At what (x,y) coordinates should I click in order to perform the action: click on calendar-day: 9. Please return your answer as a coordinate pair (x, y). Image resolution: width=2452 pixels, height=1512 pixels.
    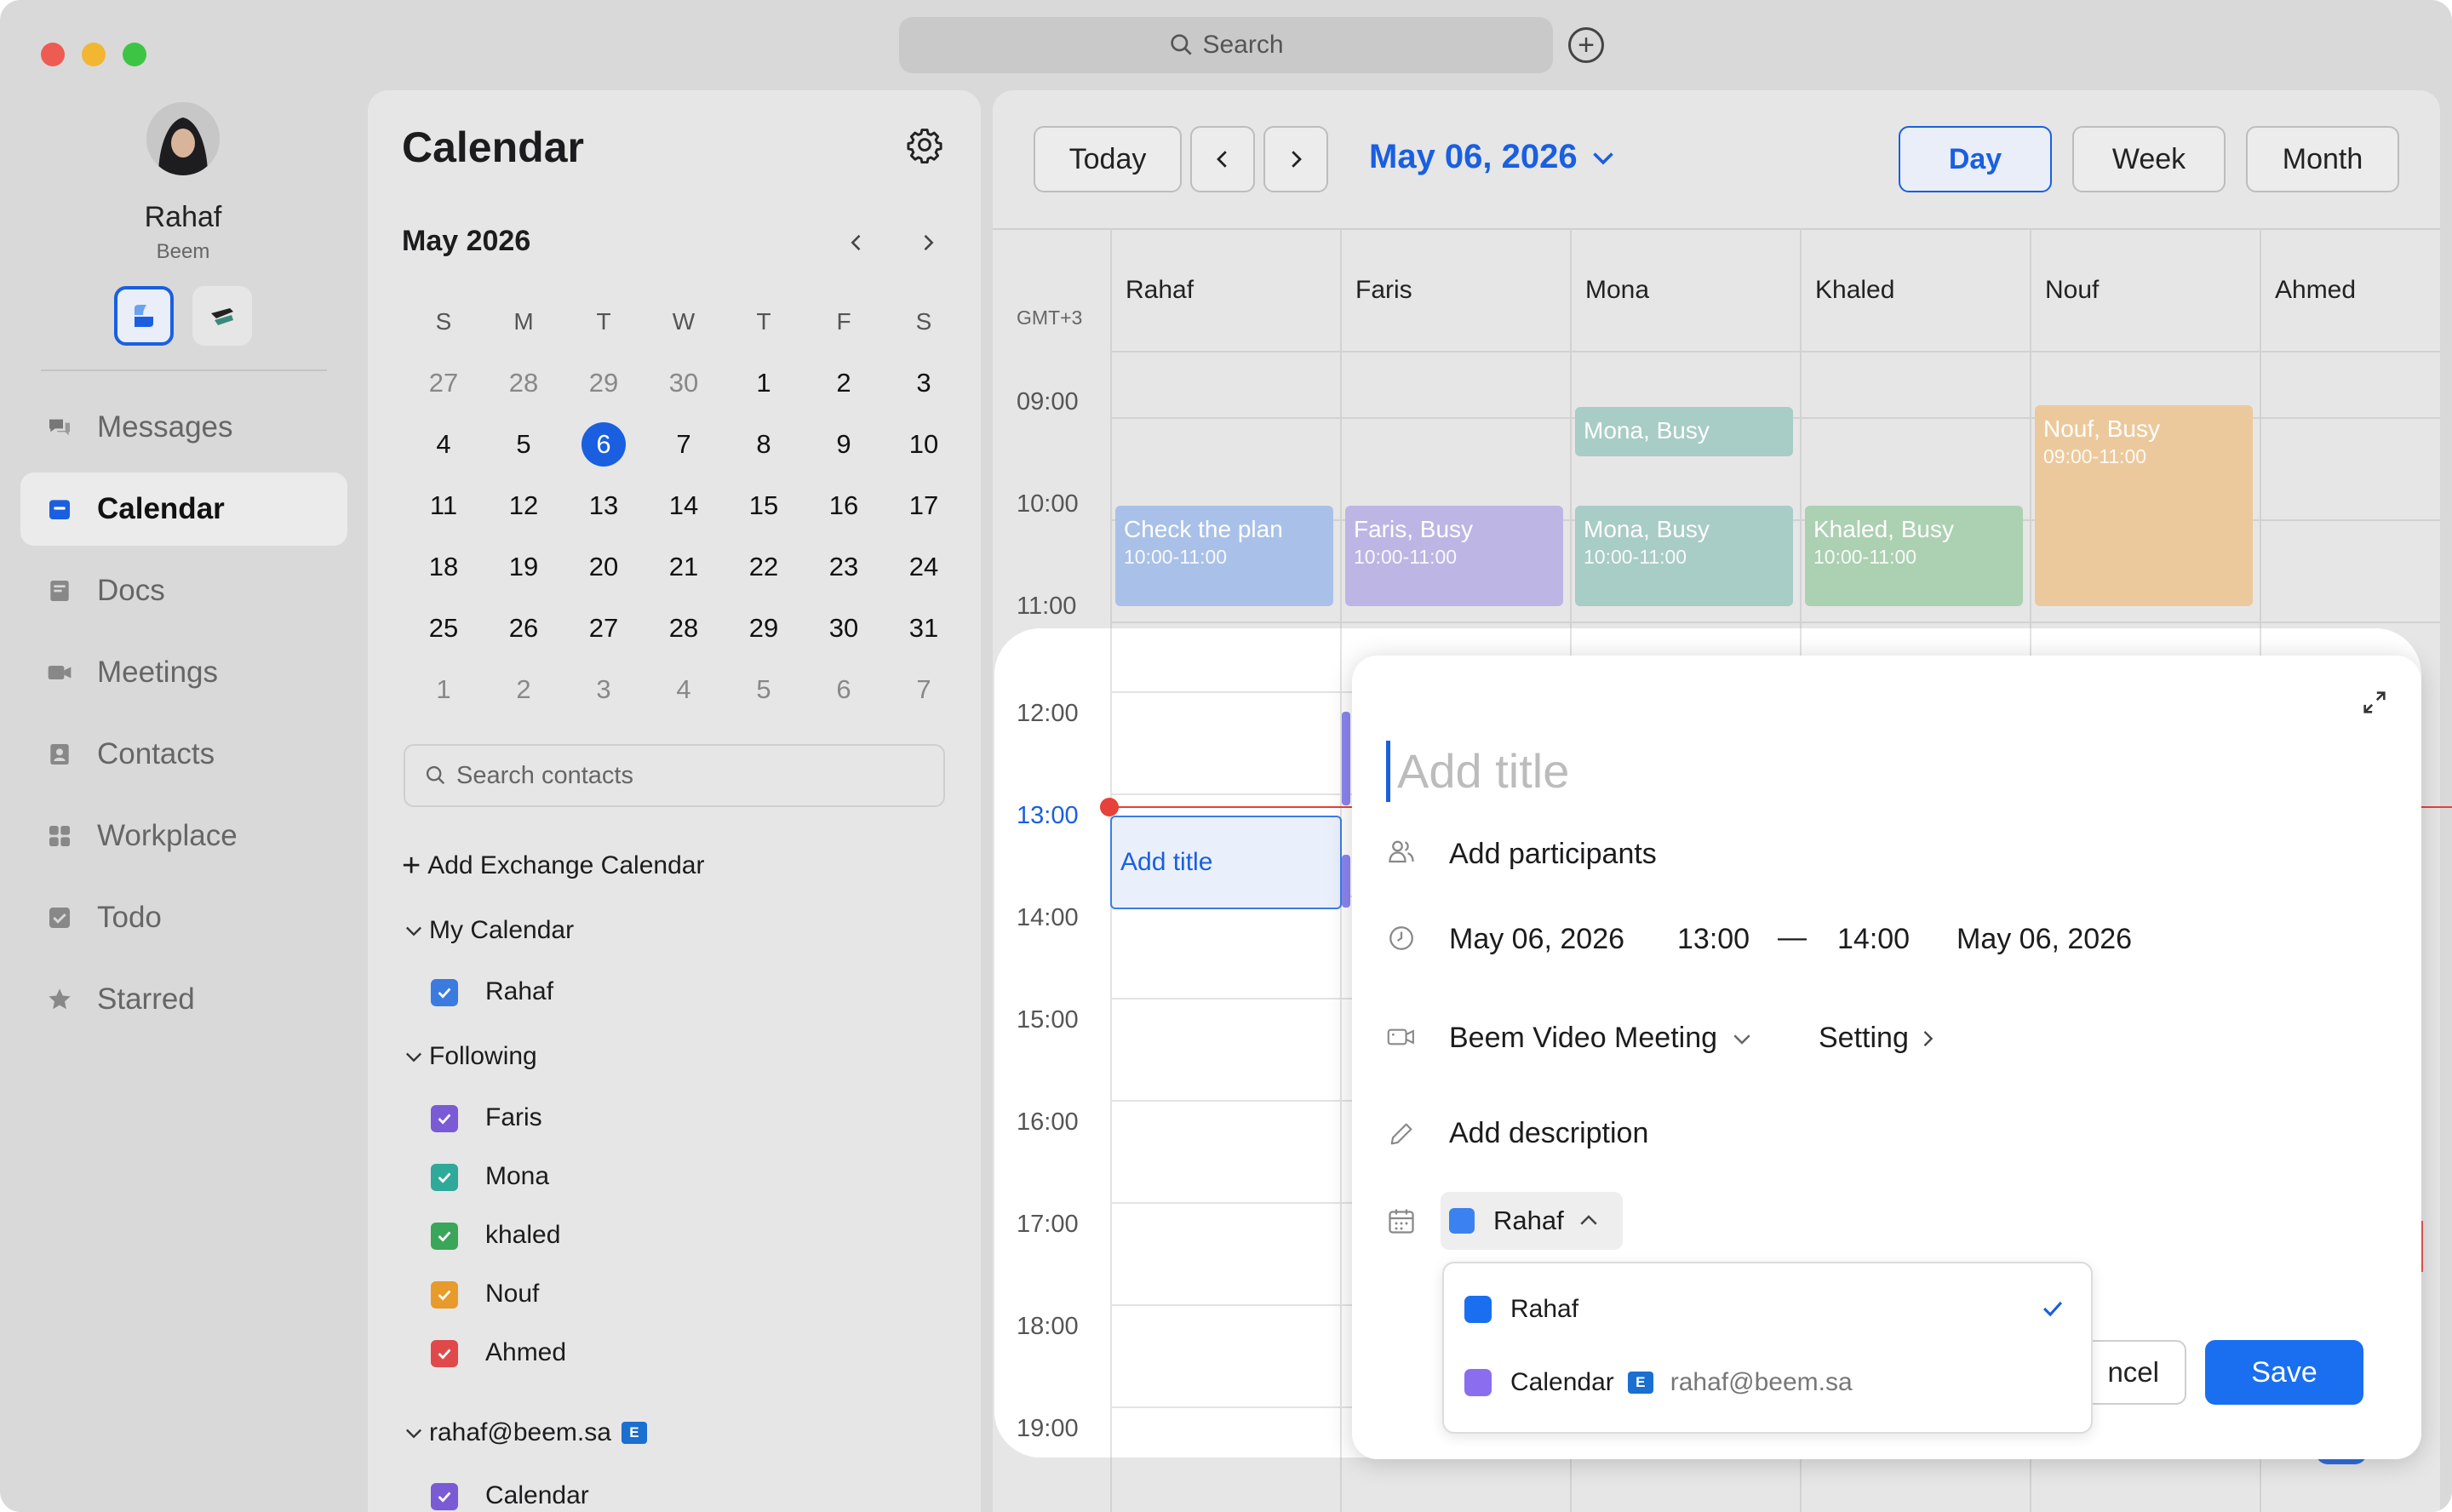
    Looking at the image, I should click on (844, 444).